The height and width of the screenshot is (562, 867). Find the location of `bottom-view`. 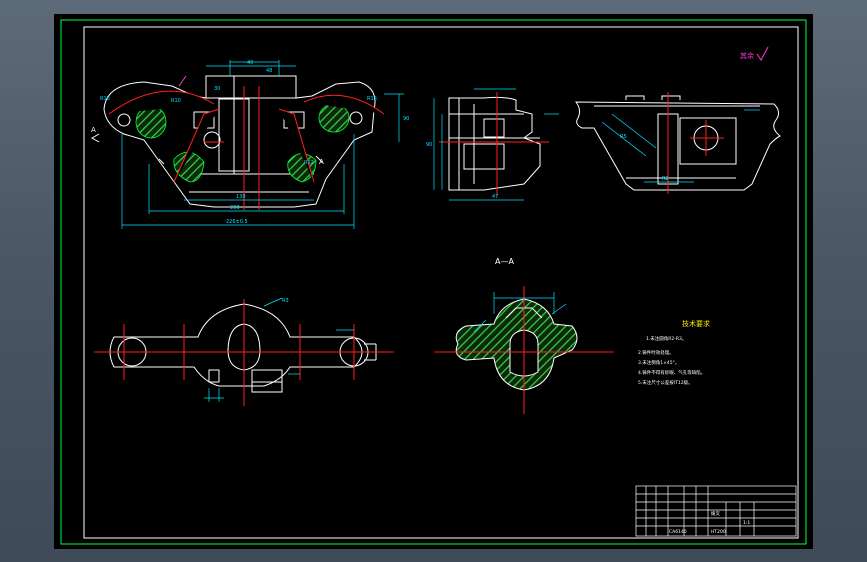

bottom-view is located at coordinates (243, 348).